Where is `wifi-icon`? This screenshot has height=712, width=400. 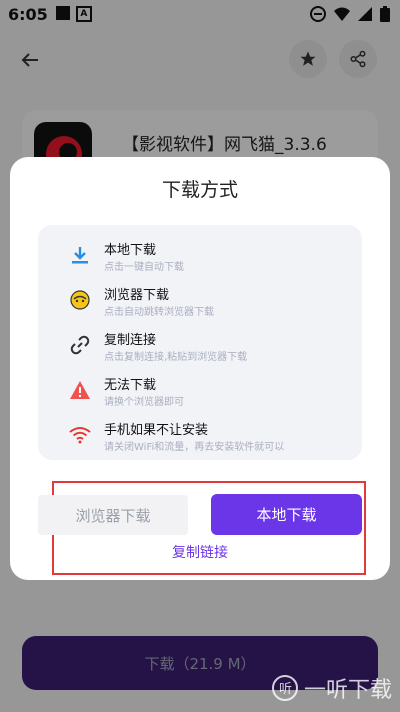 wifi-icon is located at coordinates (80, 435).